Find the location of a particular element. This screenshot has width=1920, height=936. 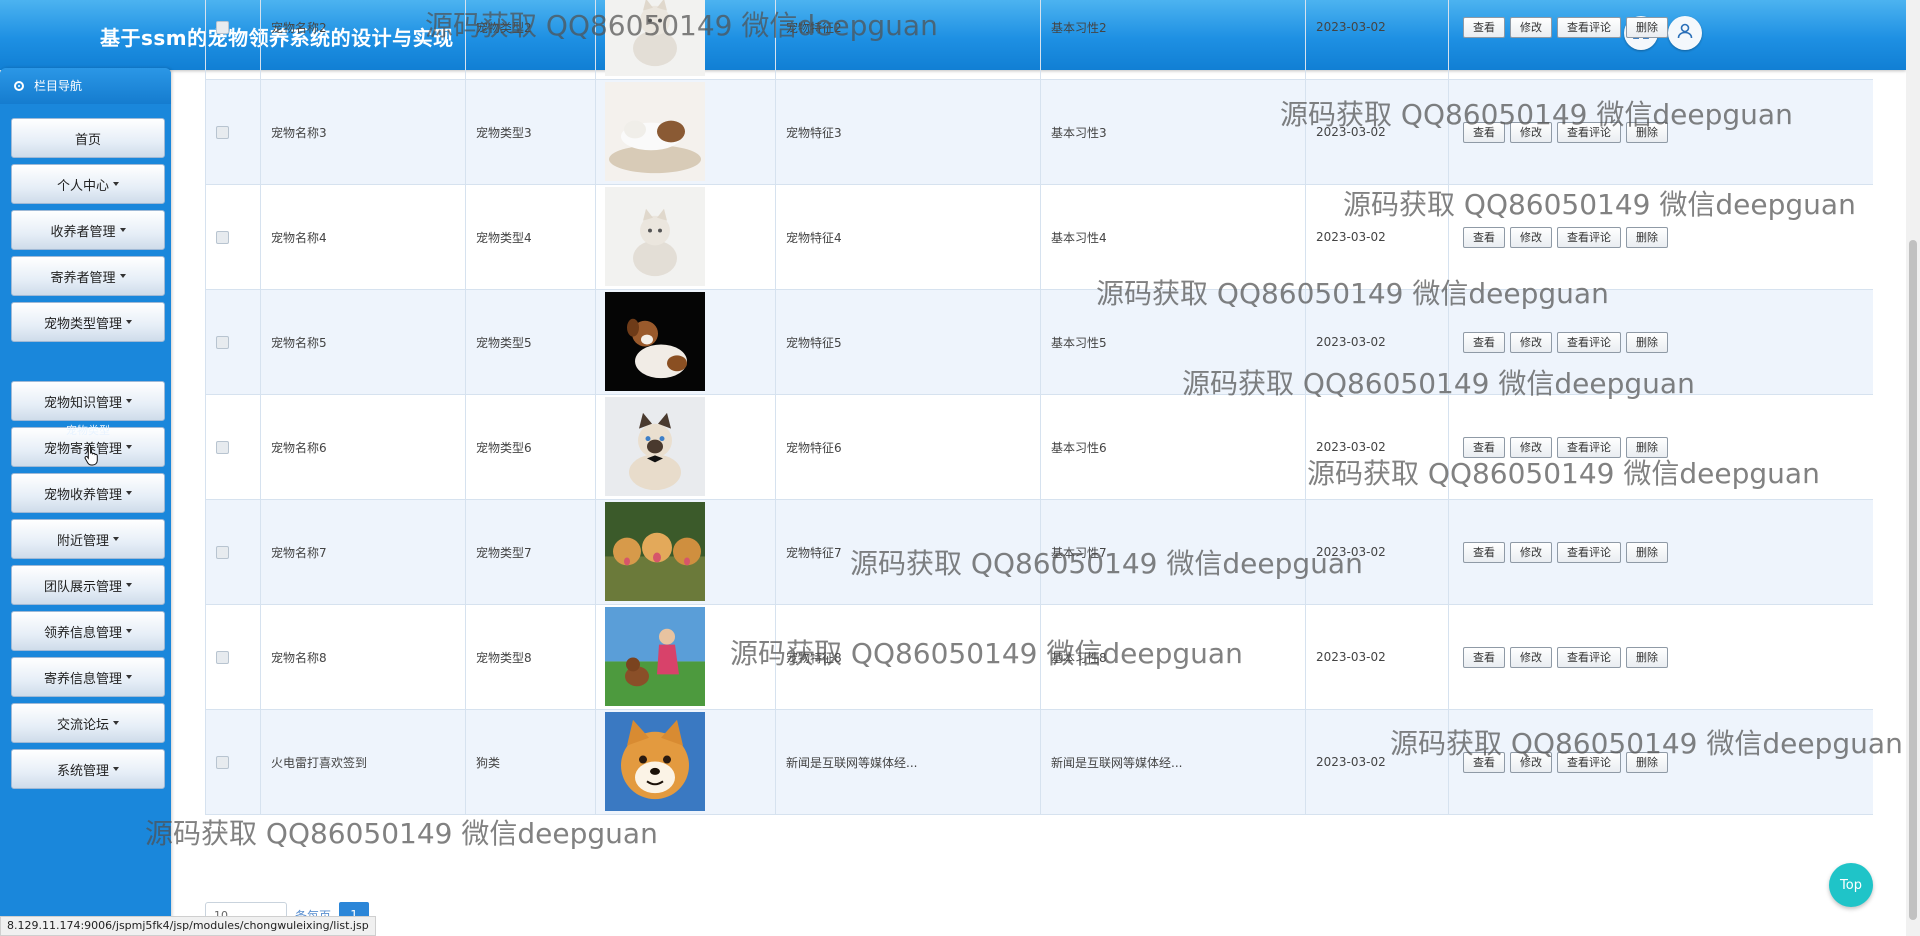

sidebar-item-3: 寄养者管理 is located at coordinates (88, 276).